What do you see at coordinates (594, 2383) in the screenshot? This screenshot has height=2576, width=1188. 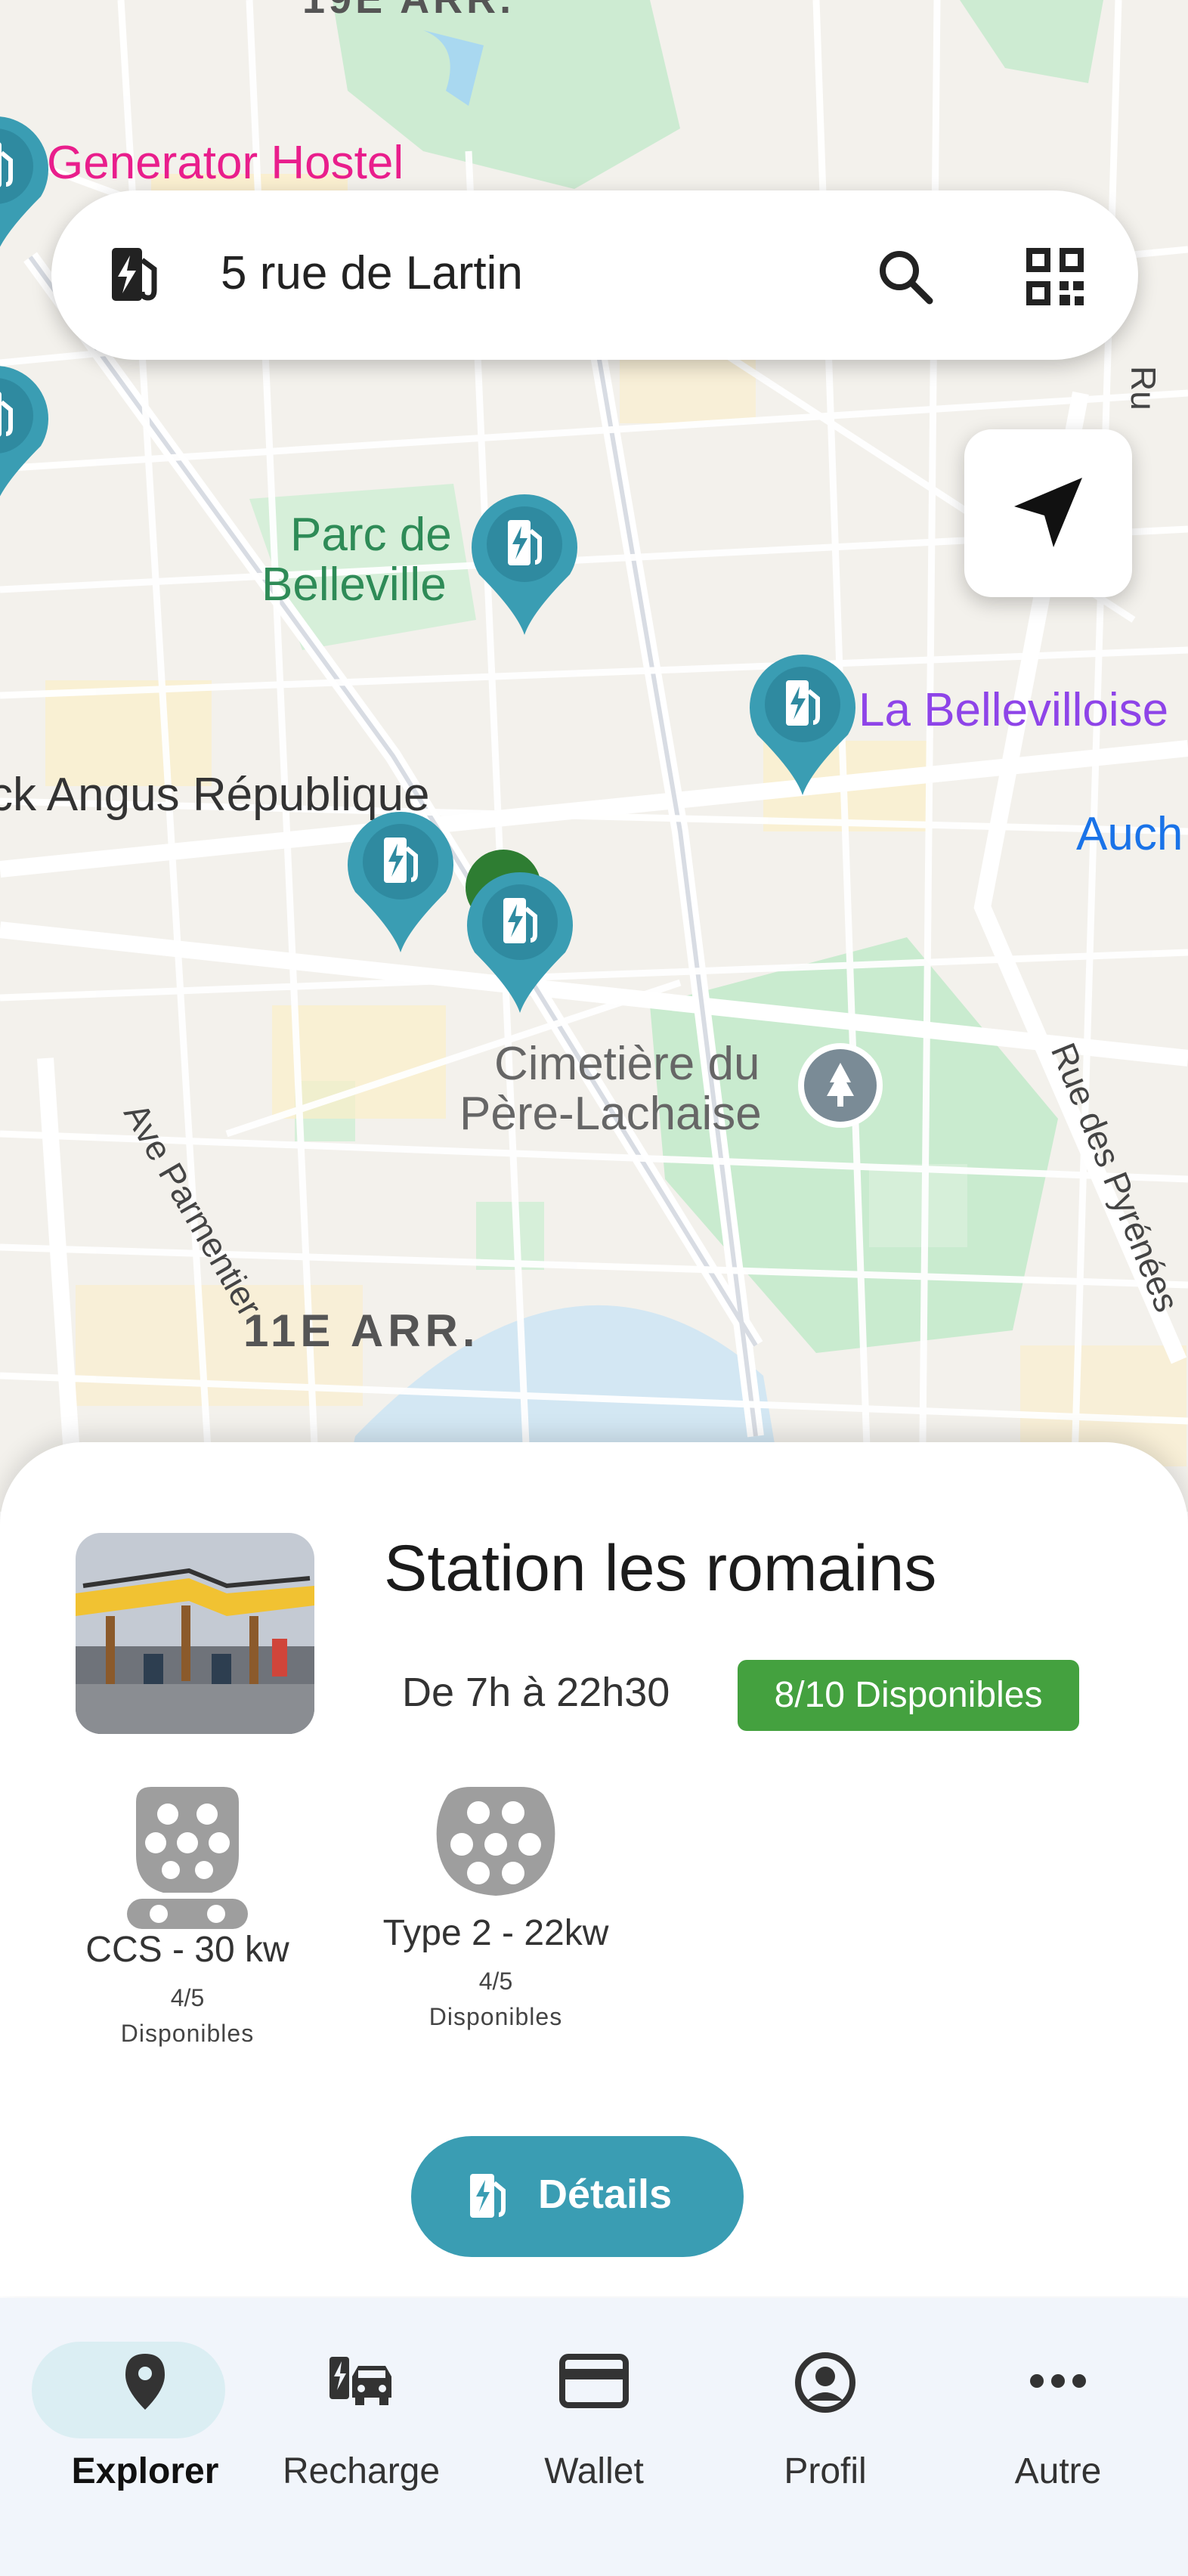 I see `card-icon` at bounding box center [594, 2383].